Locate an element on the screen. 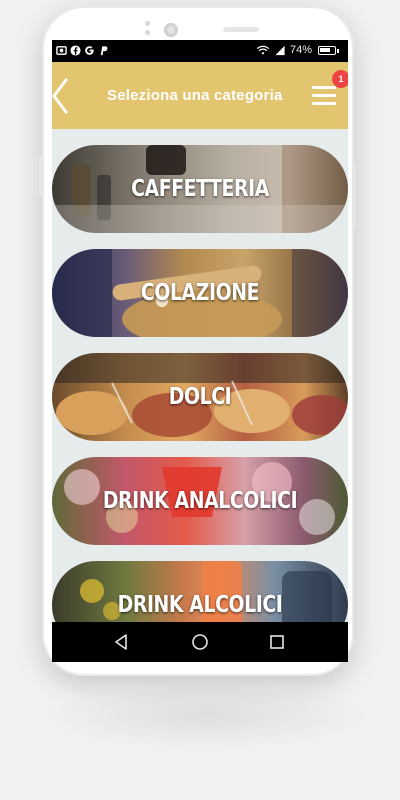 The height and width of the screenshot is (800, 400). category-label: DRINK ANALCOLICI is located at coordinates (200, 501).